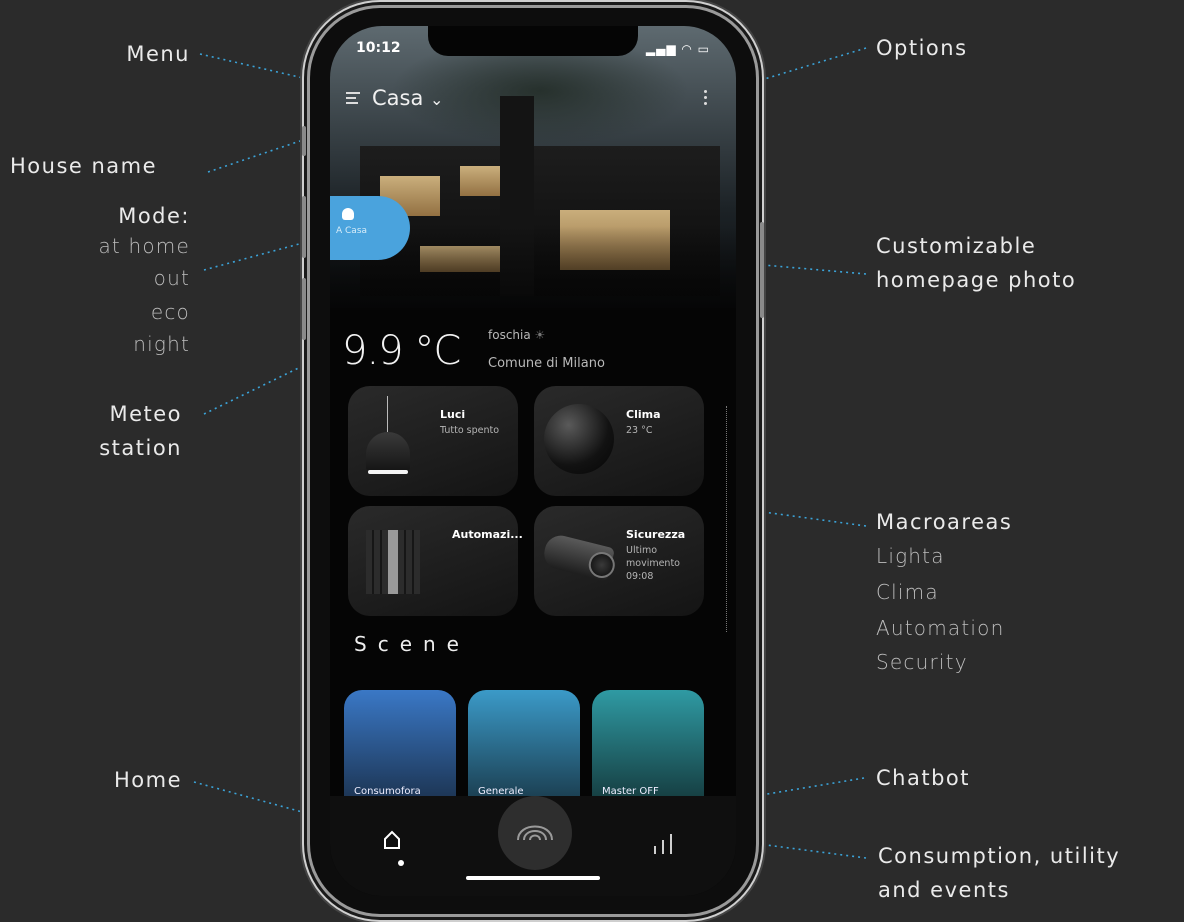 This screenshot has height=922, width=1184. I want to click on camera-icon, so click(579, 557).